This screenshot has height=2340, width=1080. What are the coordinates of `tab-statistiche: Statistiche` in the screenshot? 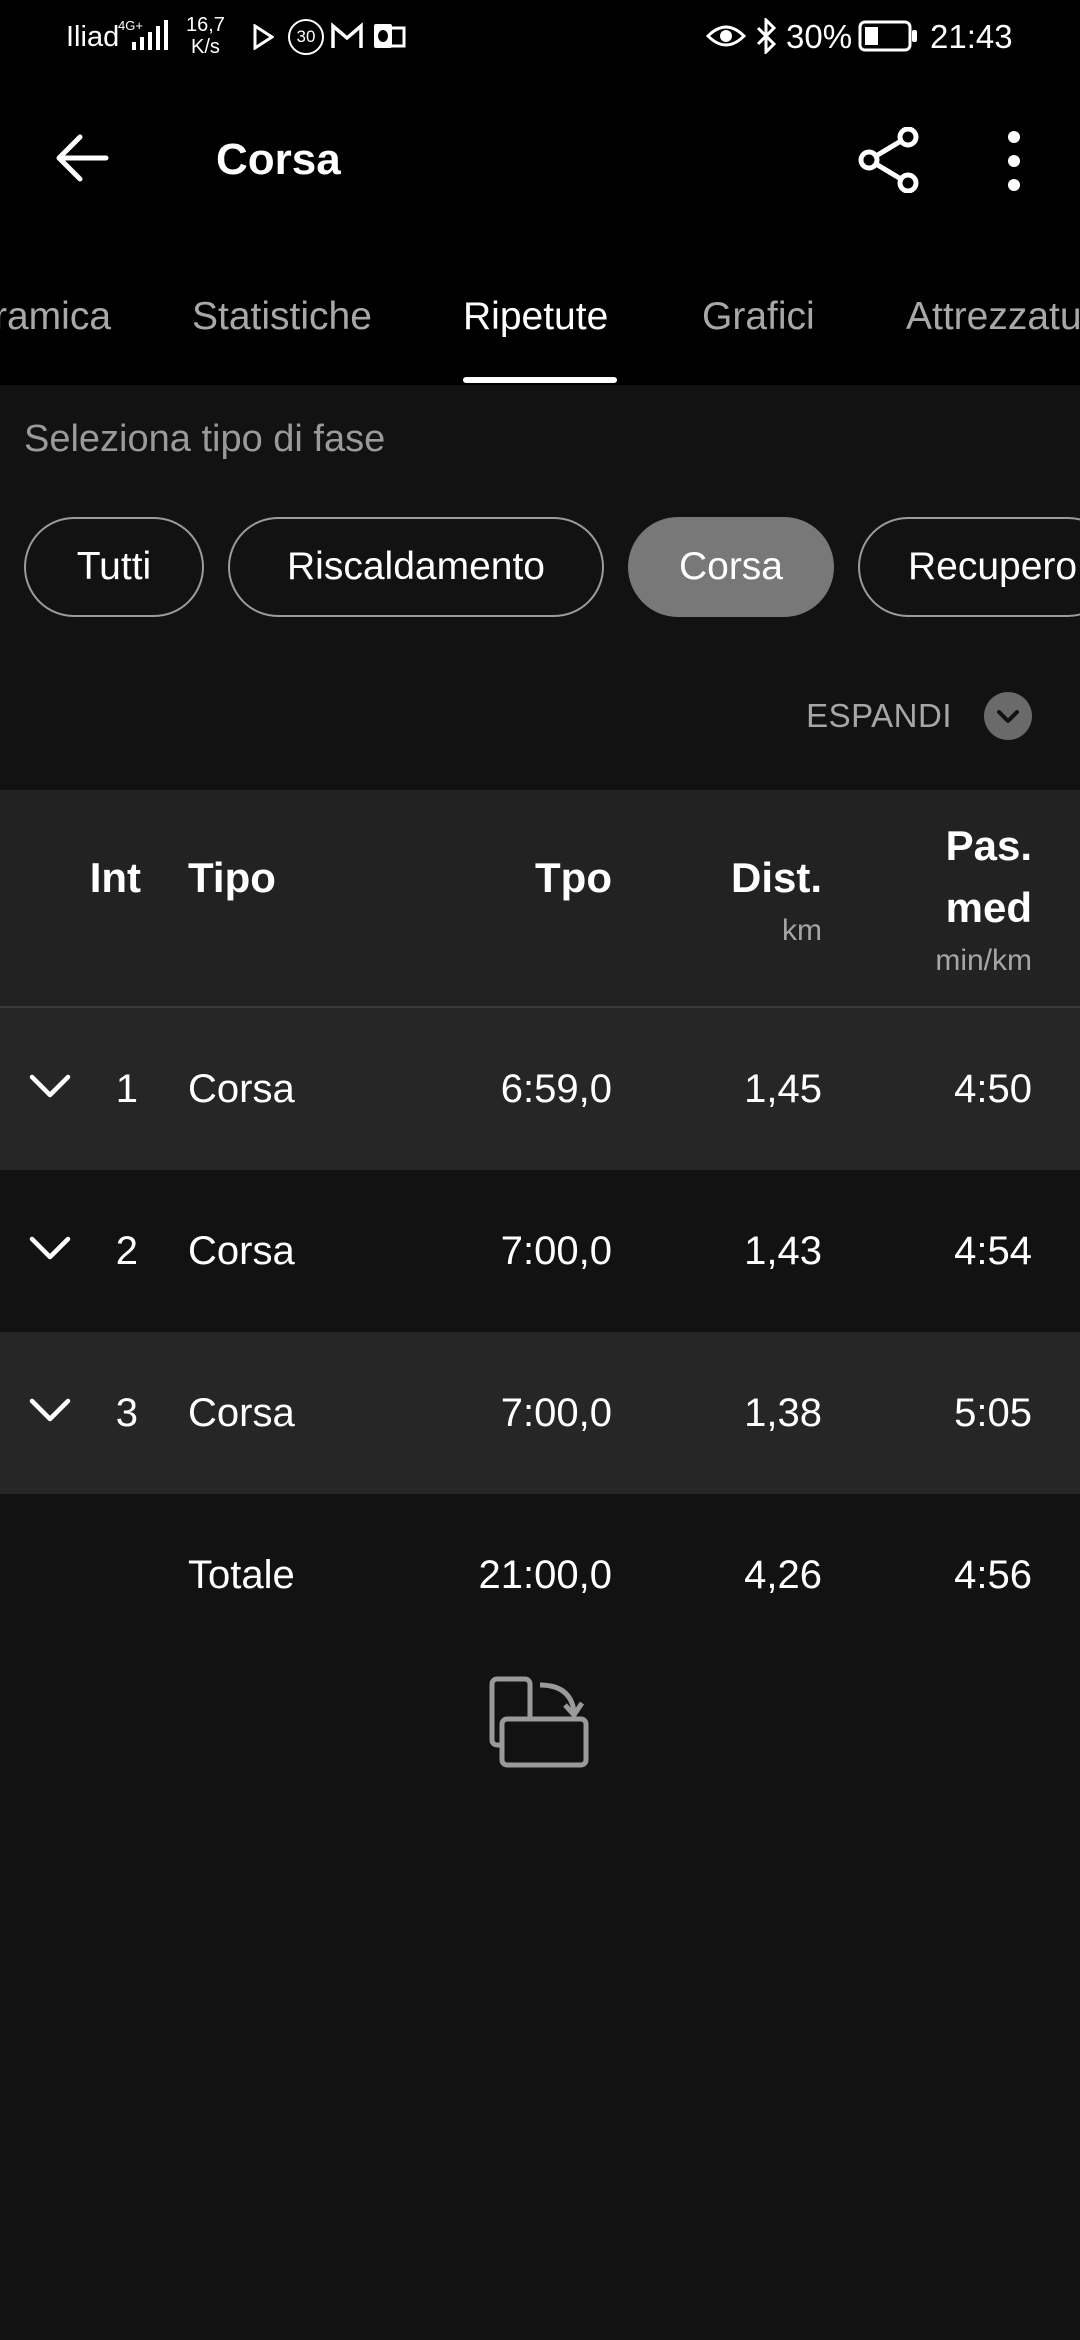 It's located at (282, 317).